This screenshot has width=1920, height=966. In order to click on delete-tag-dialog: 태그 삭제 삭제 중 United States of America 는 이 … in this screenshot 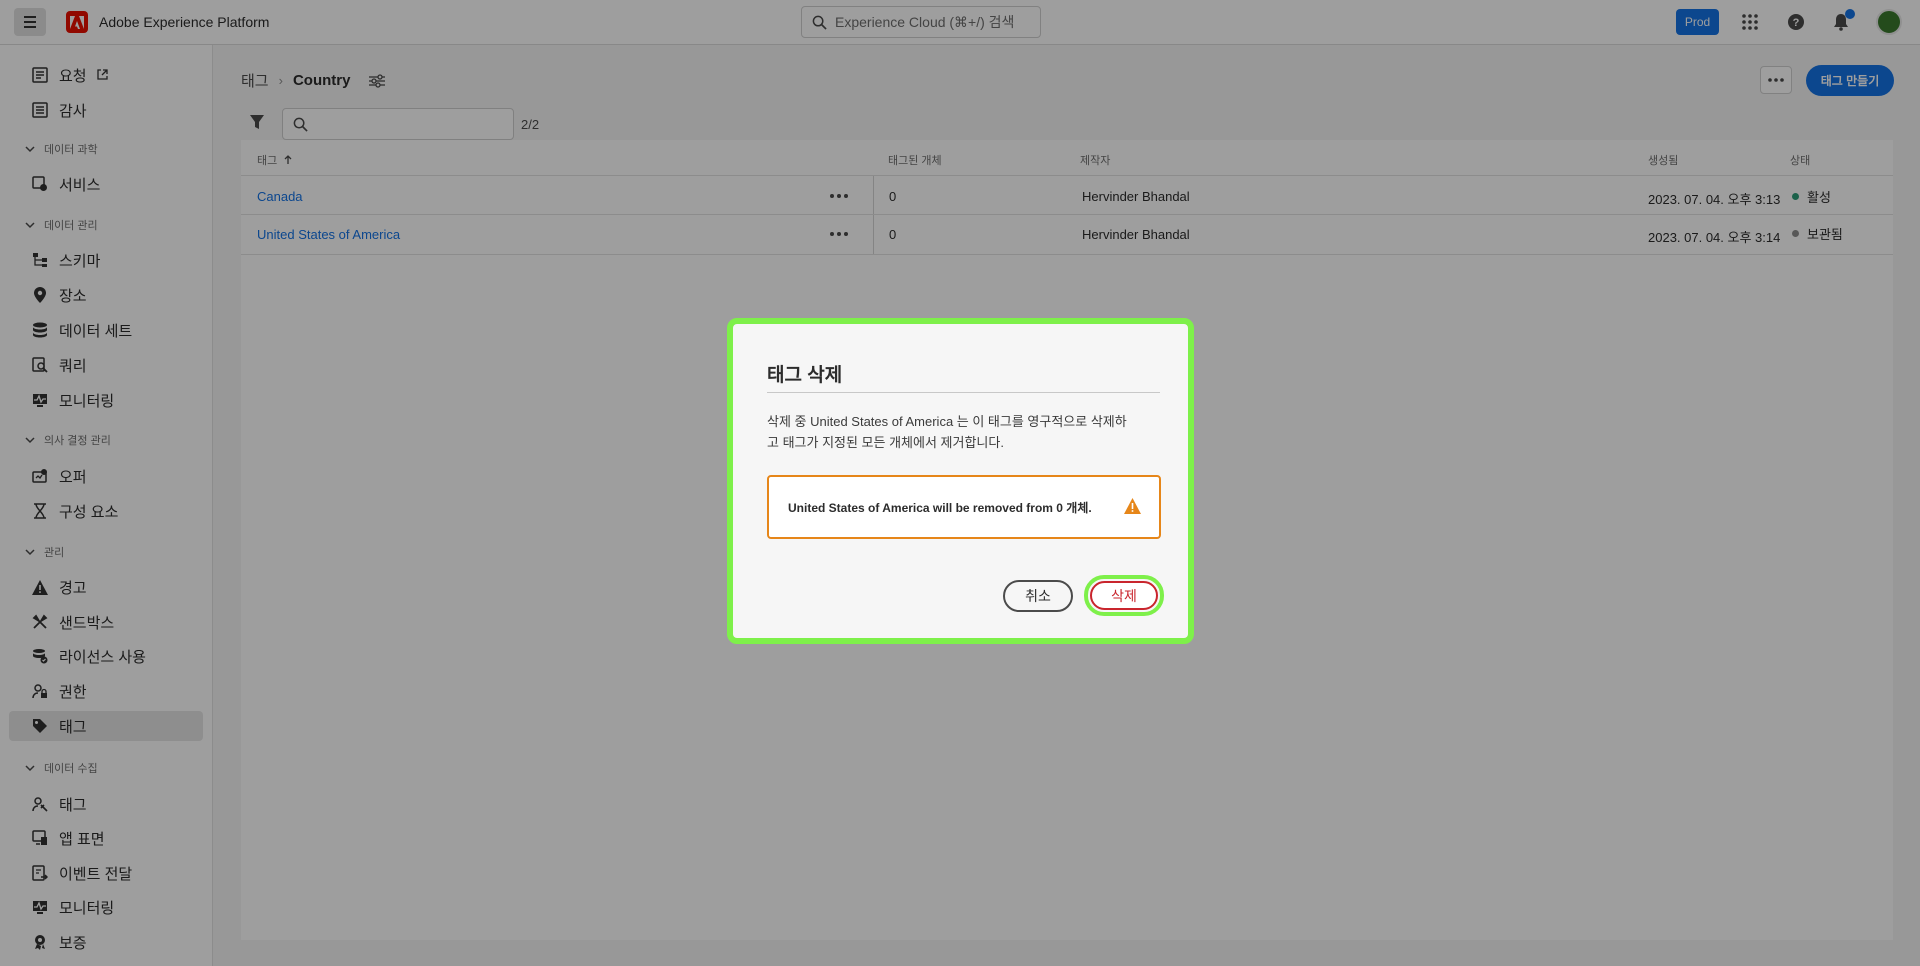, I will do `click(960, 481)`.